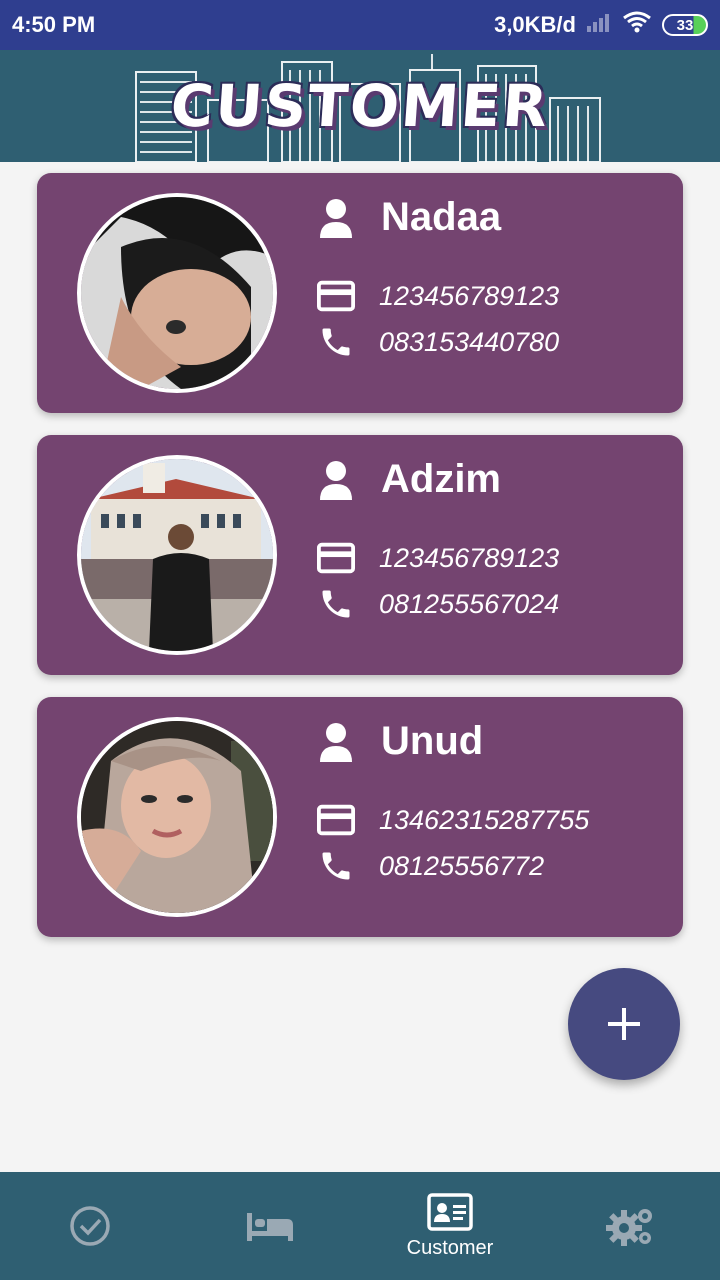 This screenshot has height=1280, width=720. I want to click on wifi-icon, so click(637, 25).